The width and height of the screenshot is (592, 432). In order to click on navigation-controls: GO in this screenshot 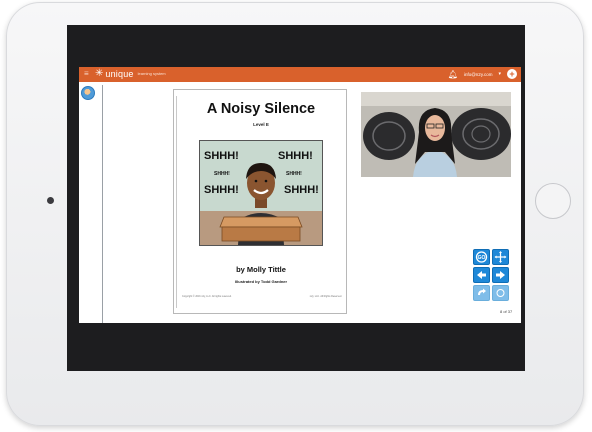, I will do `click(492, 275)`.